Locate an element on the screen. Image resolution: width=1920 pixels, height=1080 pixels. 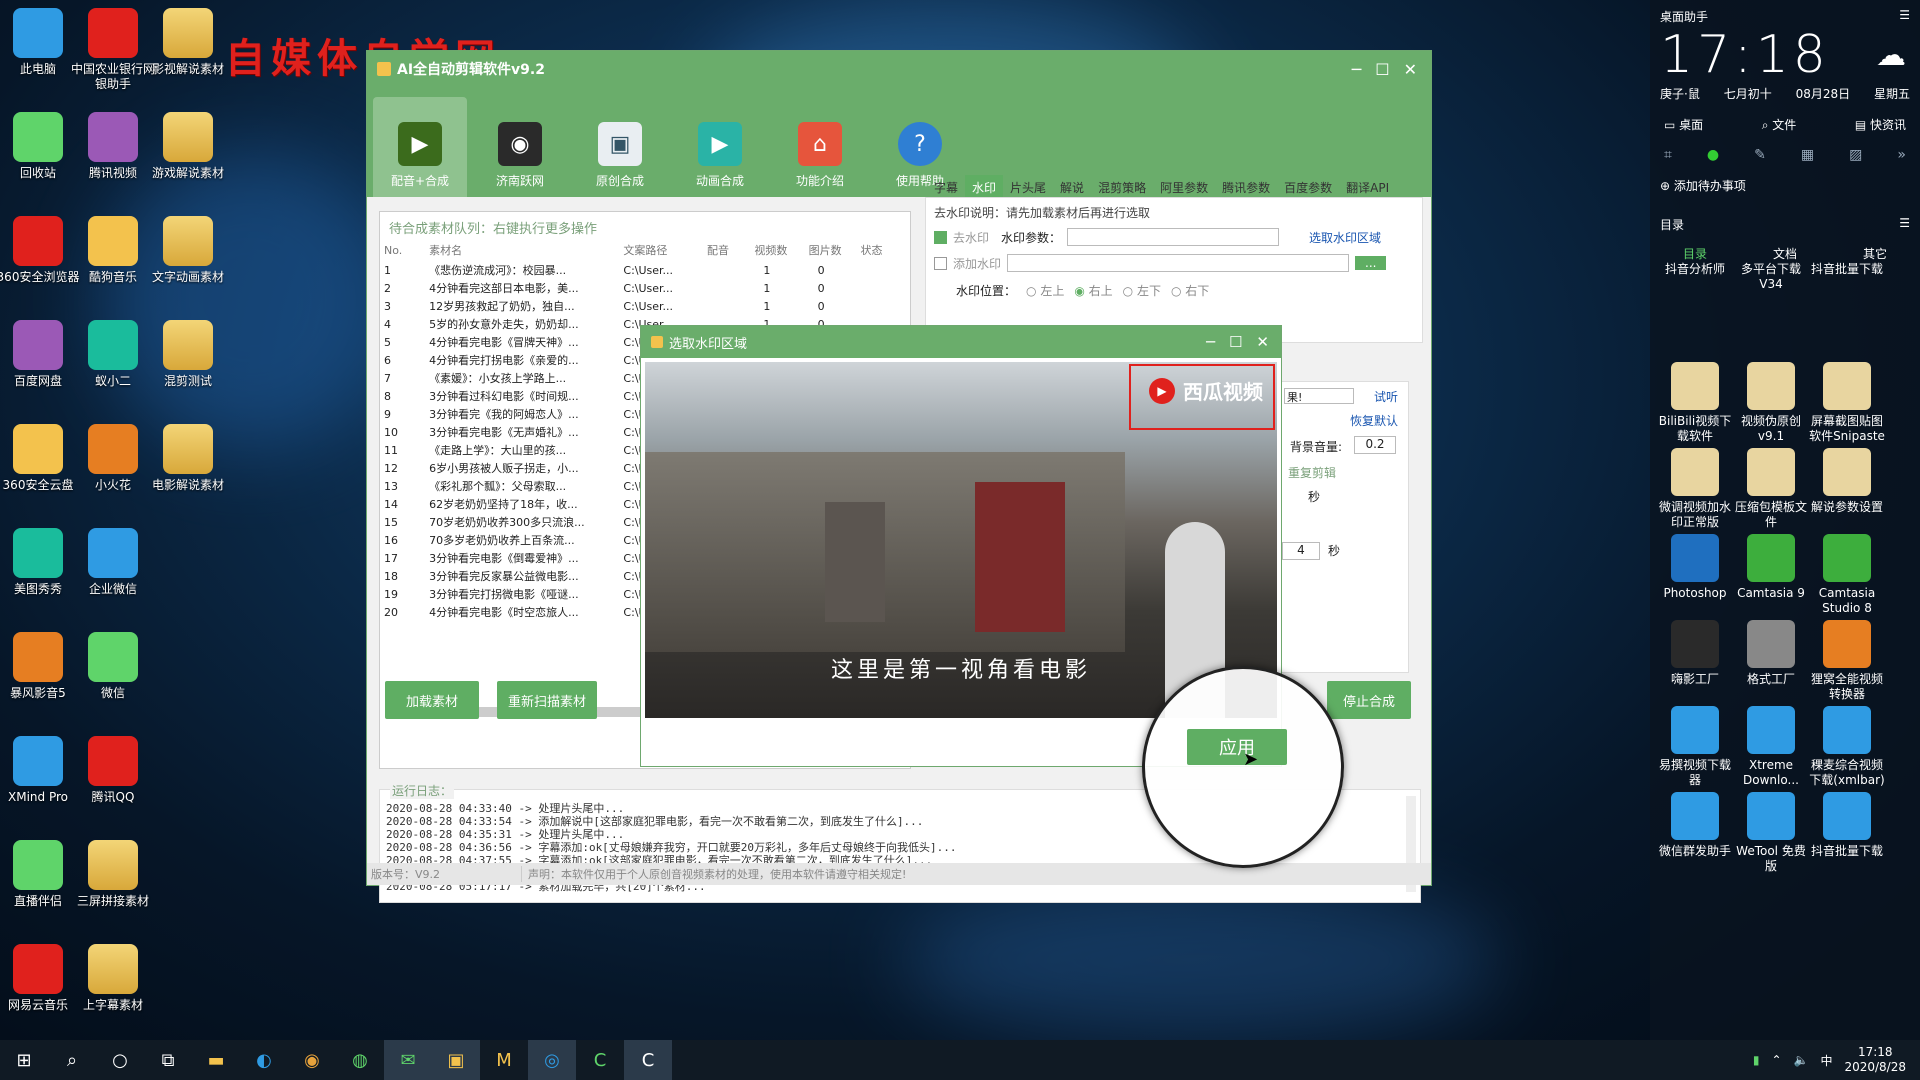
stop-synth-button: 停止合成 is located at coordinates (1369, 700).